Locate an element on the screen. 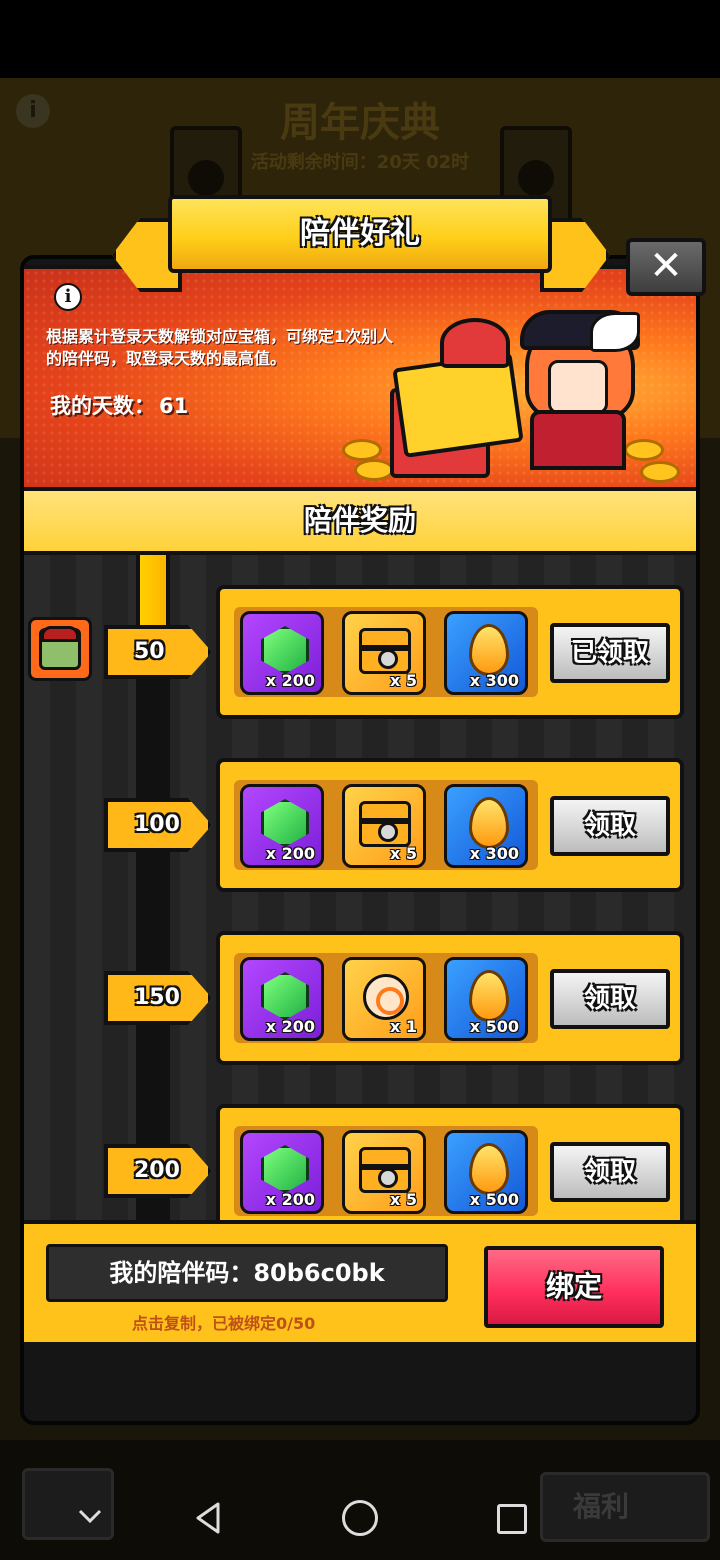  system-navigation-bar is located at coordinates (360, 1520).